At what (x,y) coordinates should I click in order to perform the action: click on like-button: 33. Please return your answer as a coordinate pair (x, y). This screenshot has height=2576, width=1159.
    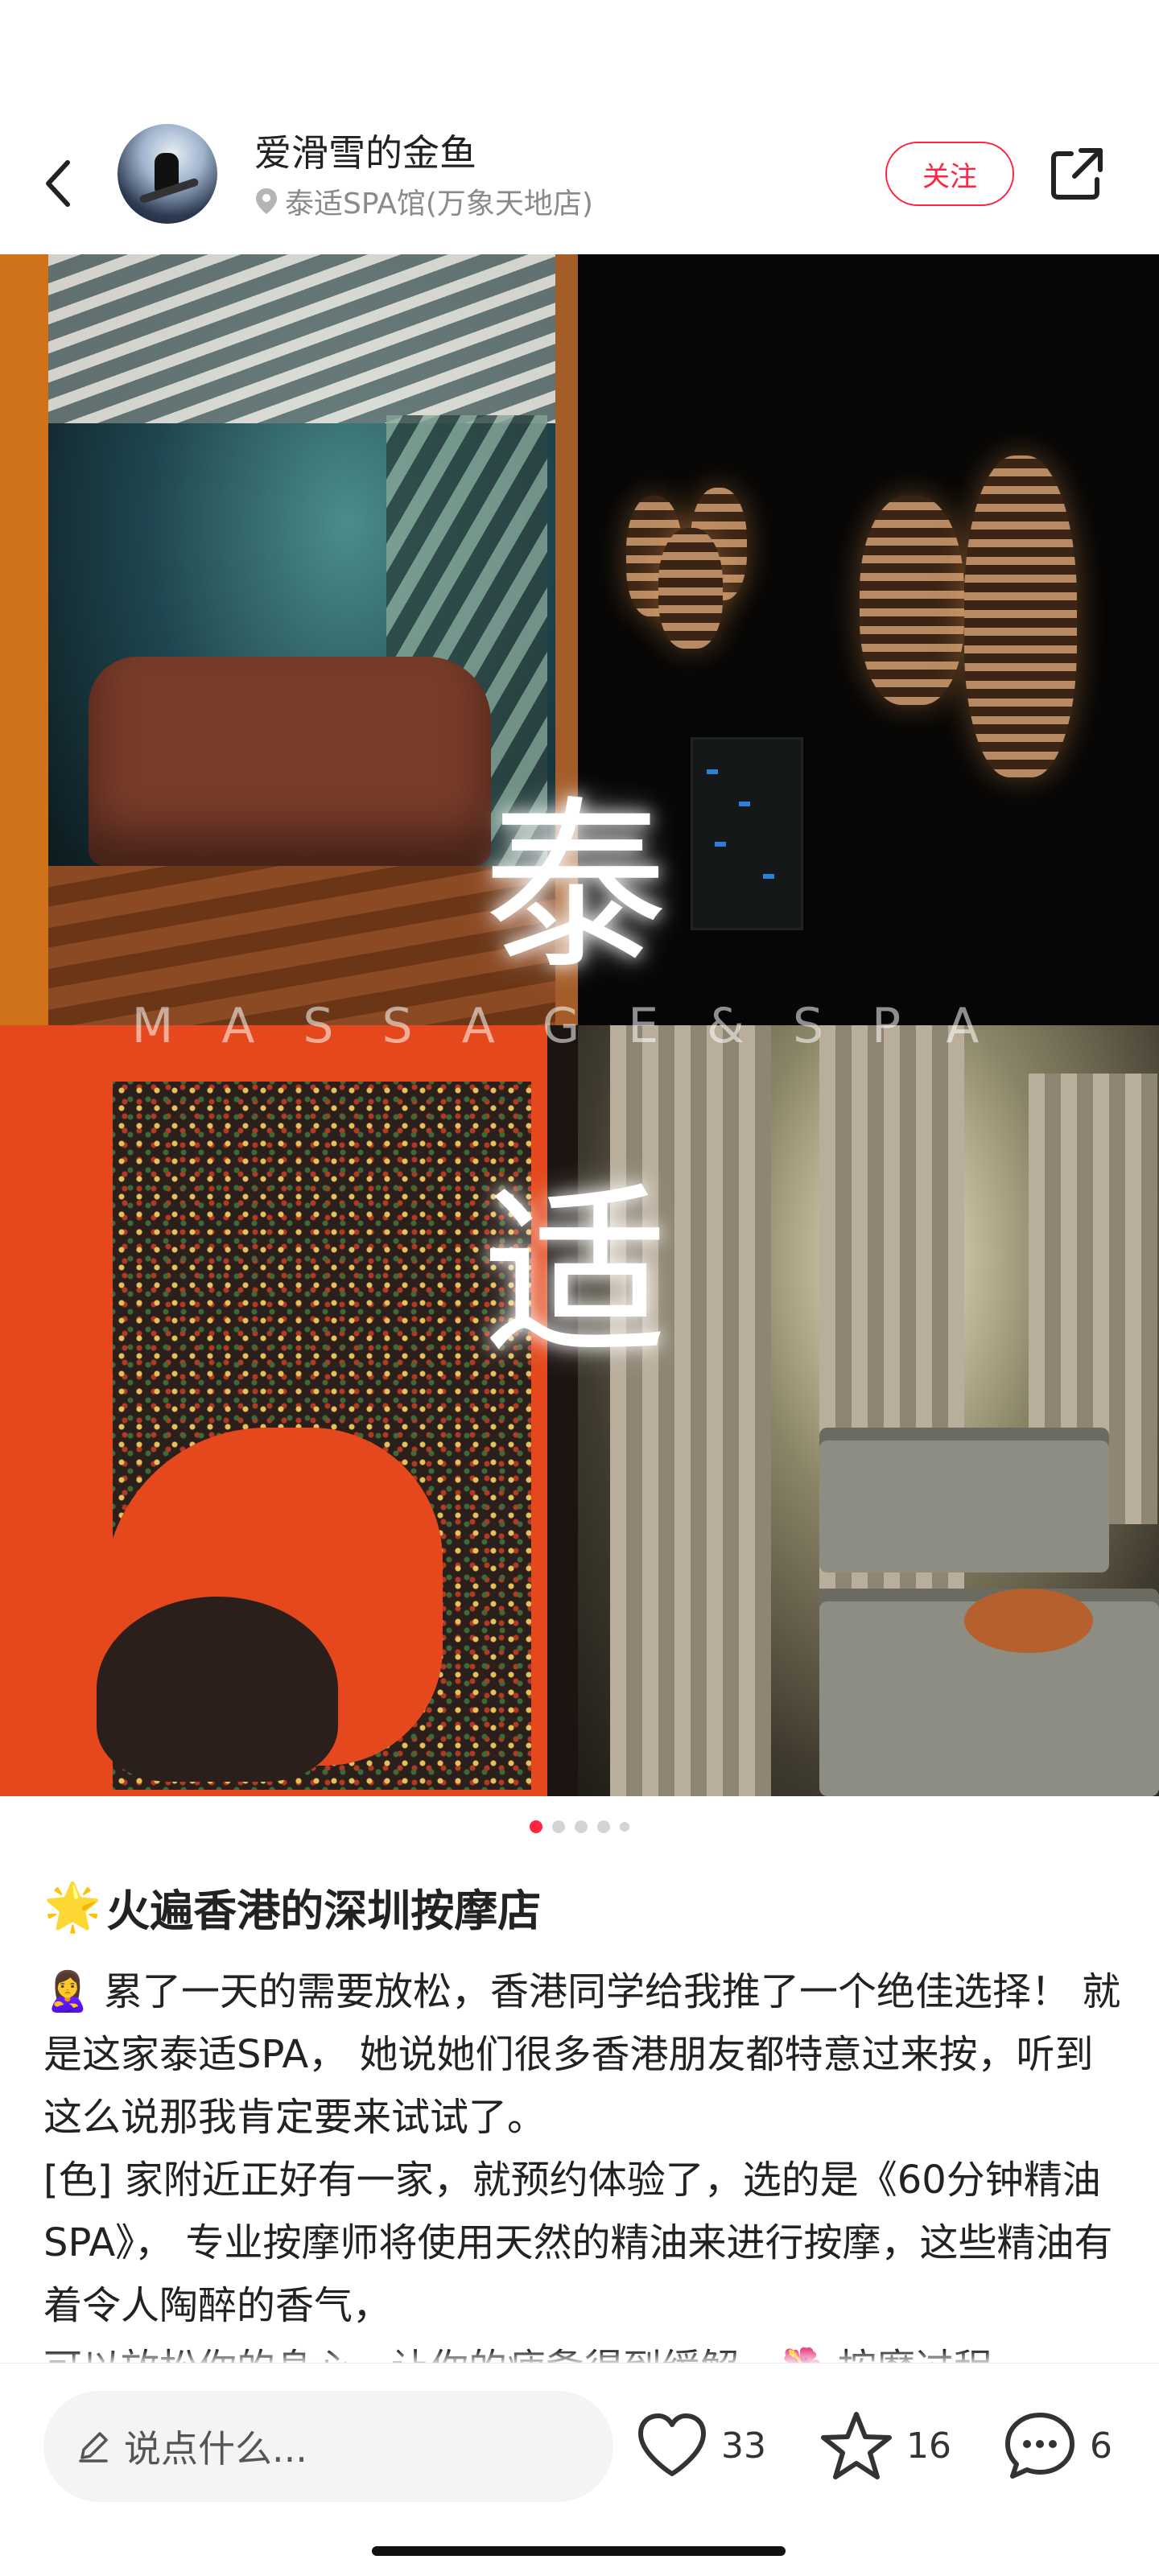
    Looking at the image, I should click on (701, 2445).